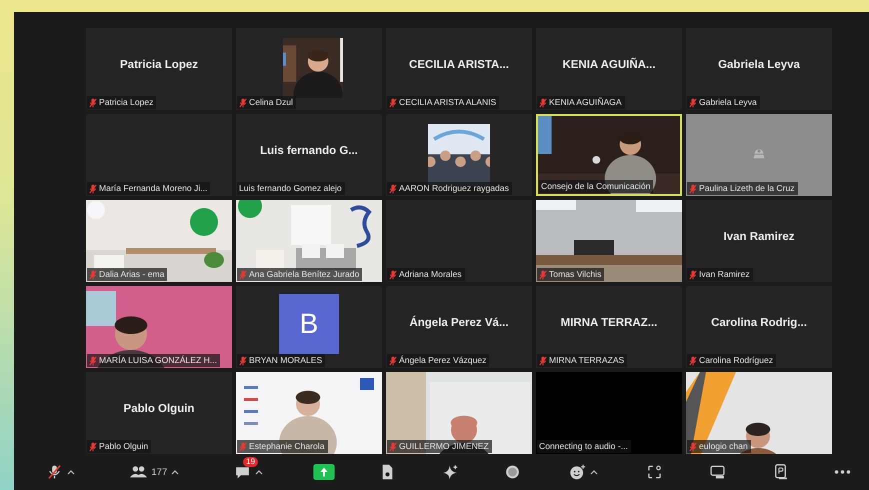 This screenshot has width=869, height=490. What do you see at coordinates (159, 472) in the screenshot?
I see `participant-count: 177` at bounding box center [159, 472].